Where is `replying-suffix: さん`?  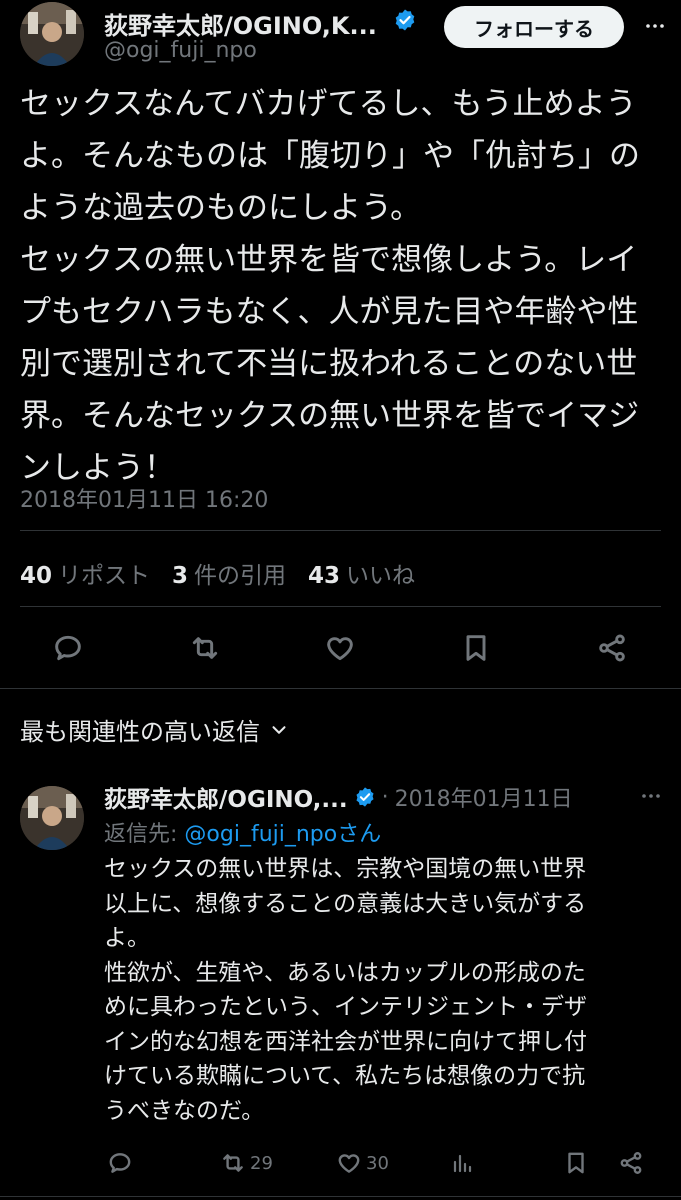 replying-suffix: さん is located at coordinates (359, 834).